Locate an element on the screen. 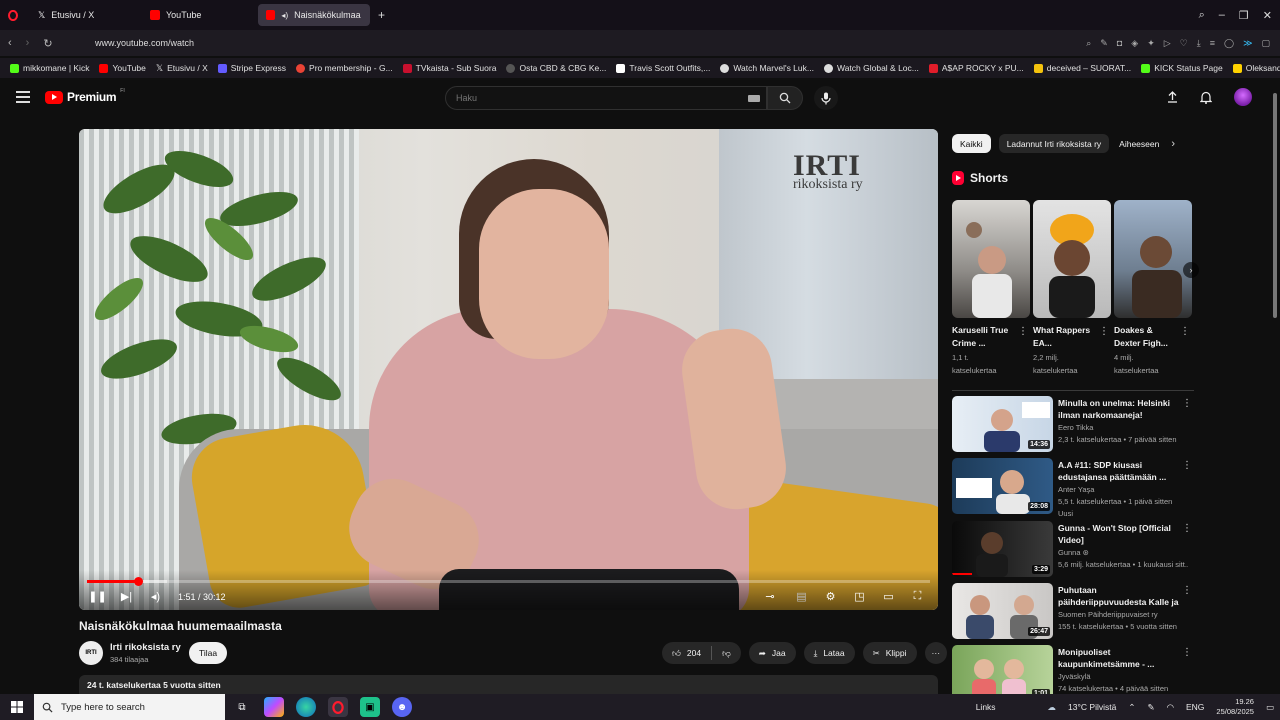 This screenshot has width=1280, height=720. edit-icon: ✎ is located at coordinates (1104, 43).